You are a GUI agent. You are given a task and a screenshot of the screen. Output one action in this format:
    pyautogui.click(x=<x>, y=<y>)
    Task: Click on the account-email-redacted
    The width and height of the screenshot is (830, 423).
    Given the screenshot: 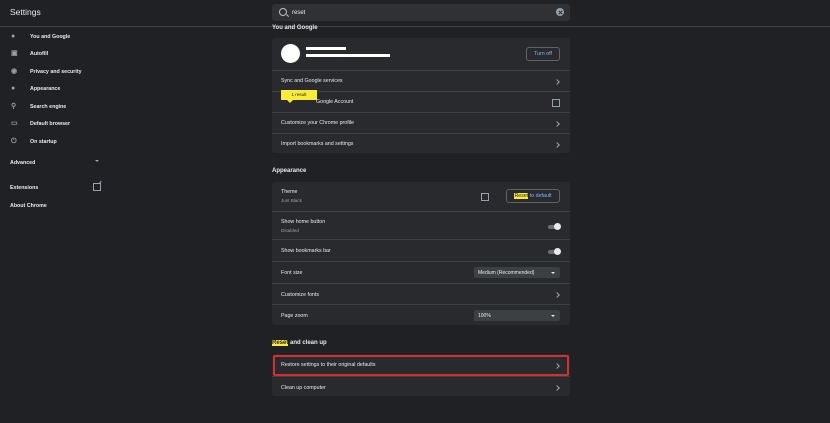 What is the action you would take?
    pyautogui.click(x=348, y=55)
    